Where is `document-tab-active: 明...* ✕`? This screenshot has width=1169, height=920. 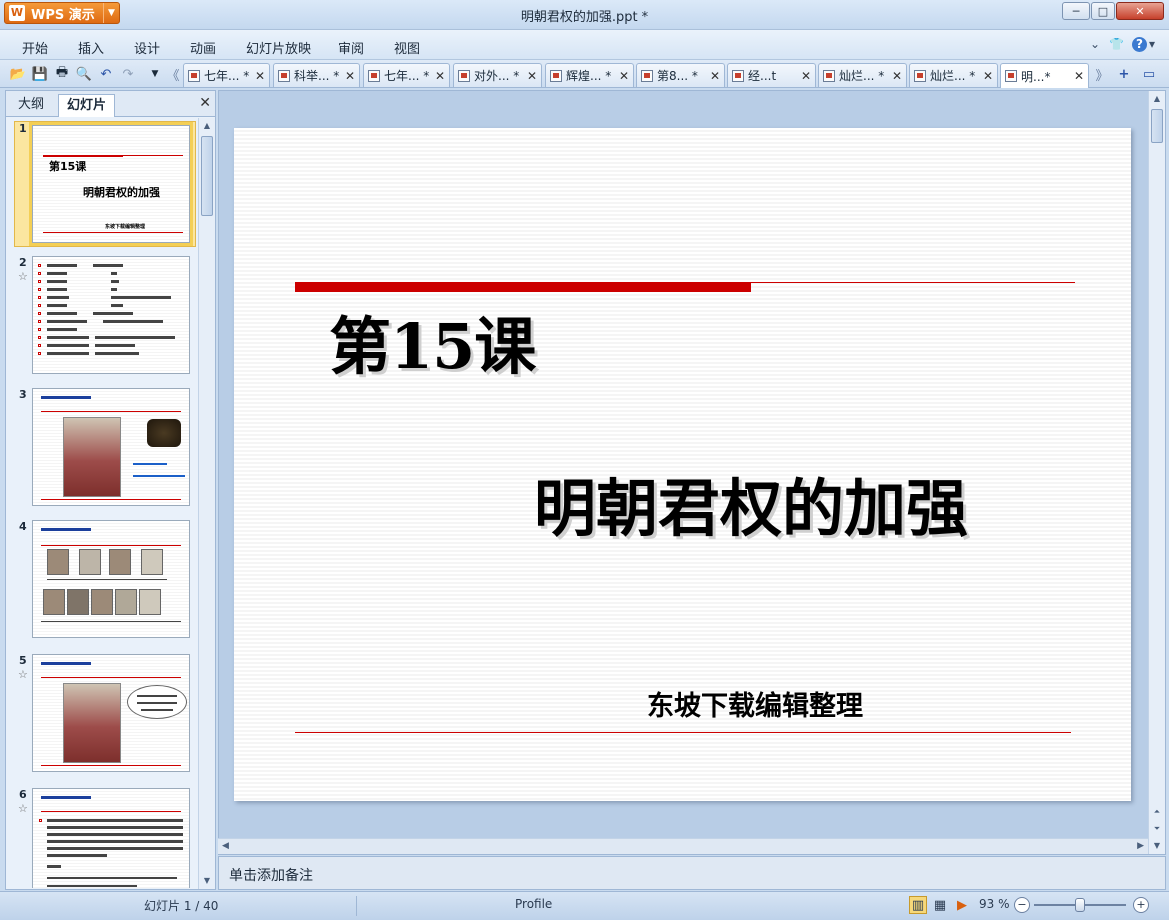 document-tab-active: 明...* ✕ is located at coordinates (1044, 75).